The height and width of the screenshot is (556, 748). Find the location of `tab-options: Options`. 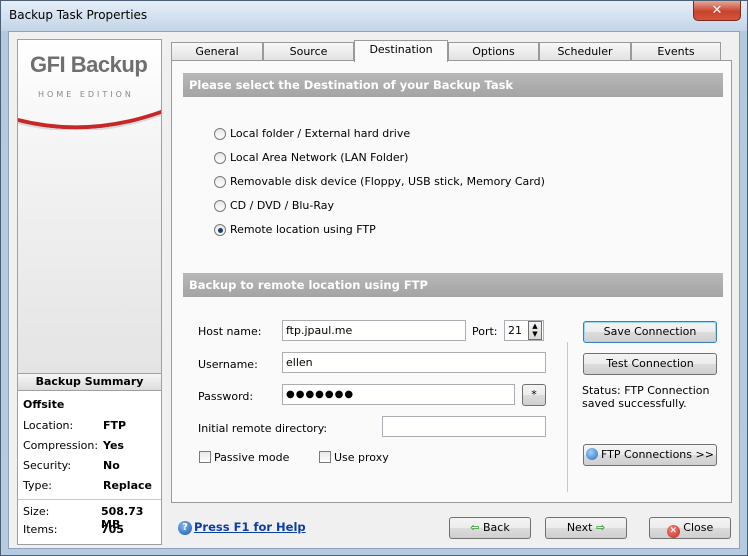

tab-options: Options is located at coordinates (493, 51).